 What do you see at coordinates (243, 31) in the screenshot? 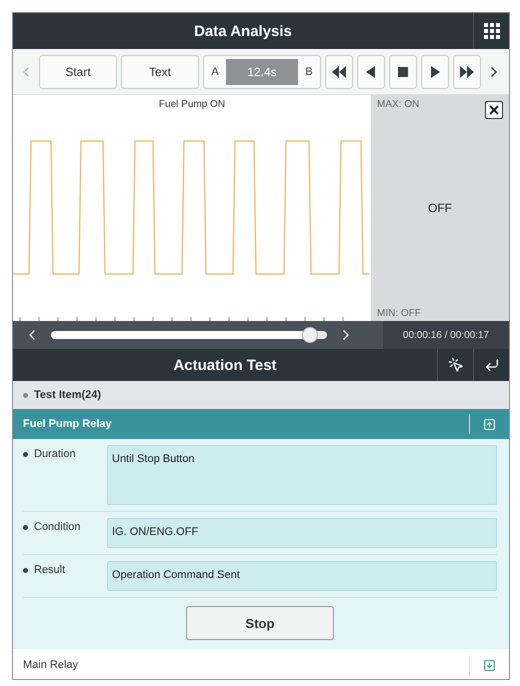
I see `window-title: Data Analysis` at bounding box center [243, 31].